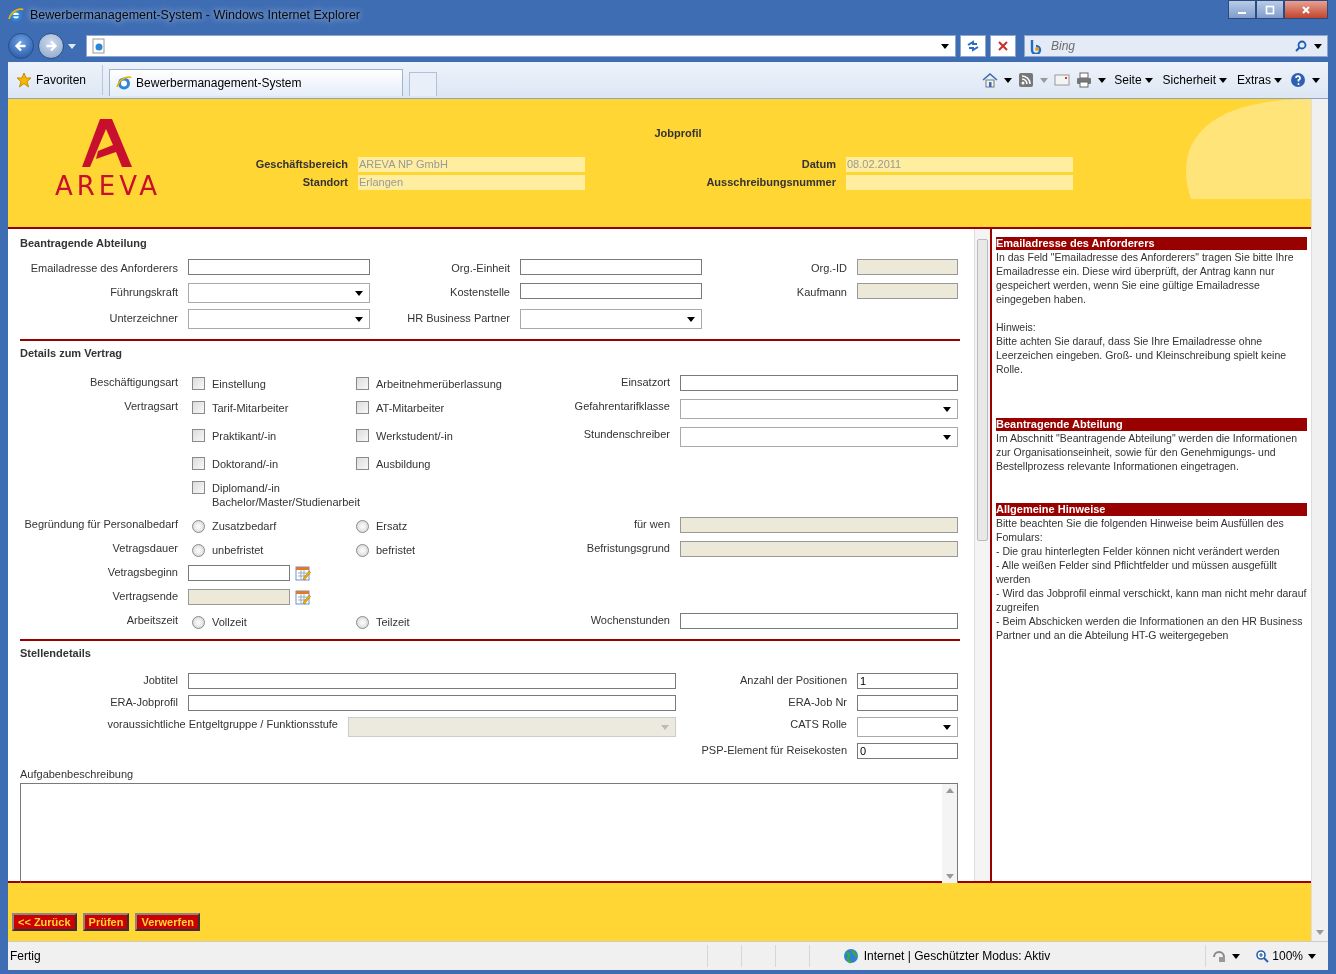 Image resolution: width=1336 pixels, height=974 pixels. What do you see at coordinates (151, 620) in the screenshot?
I see `field-label: Arbeitszeit` at bounding box center [151, 620].